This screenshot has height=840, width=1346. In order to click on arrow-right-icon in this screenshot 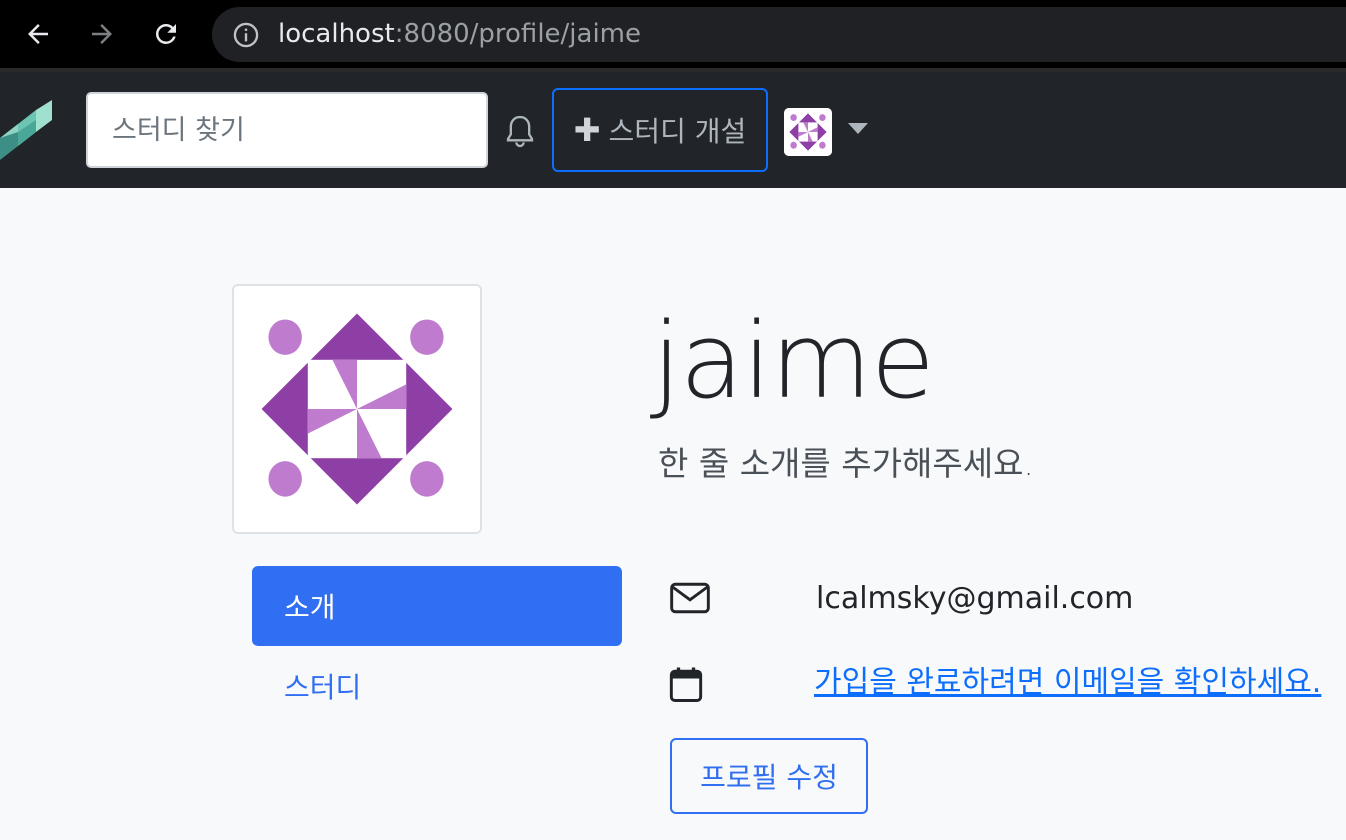, I will do `click(102, 34)`.